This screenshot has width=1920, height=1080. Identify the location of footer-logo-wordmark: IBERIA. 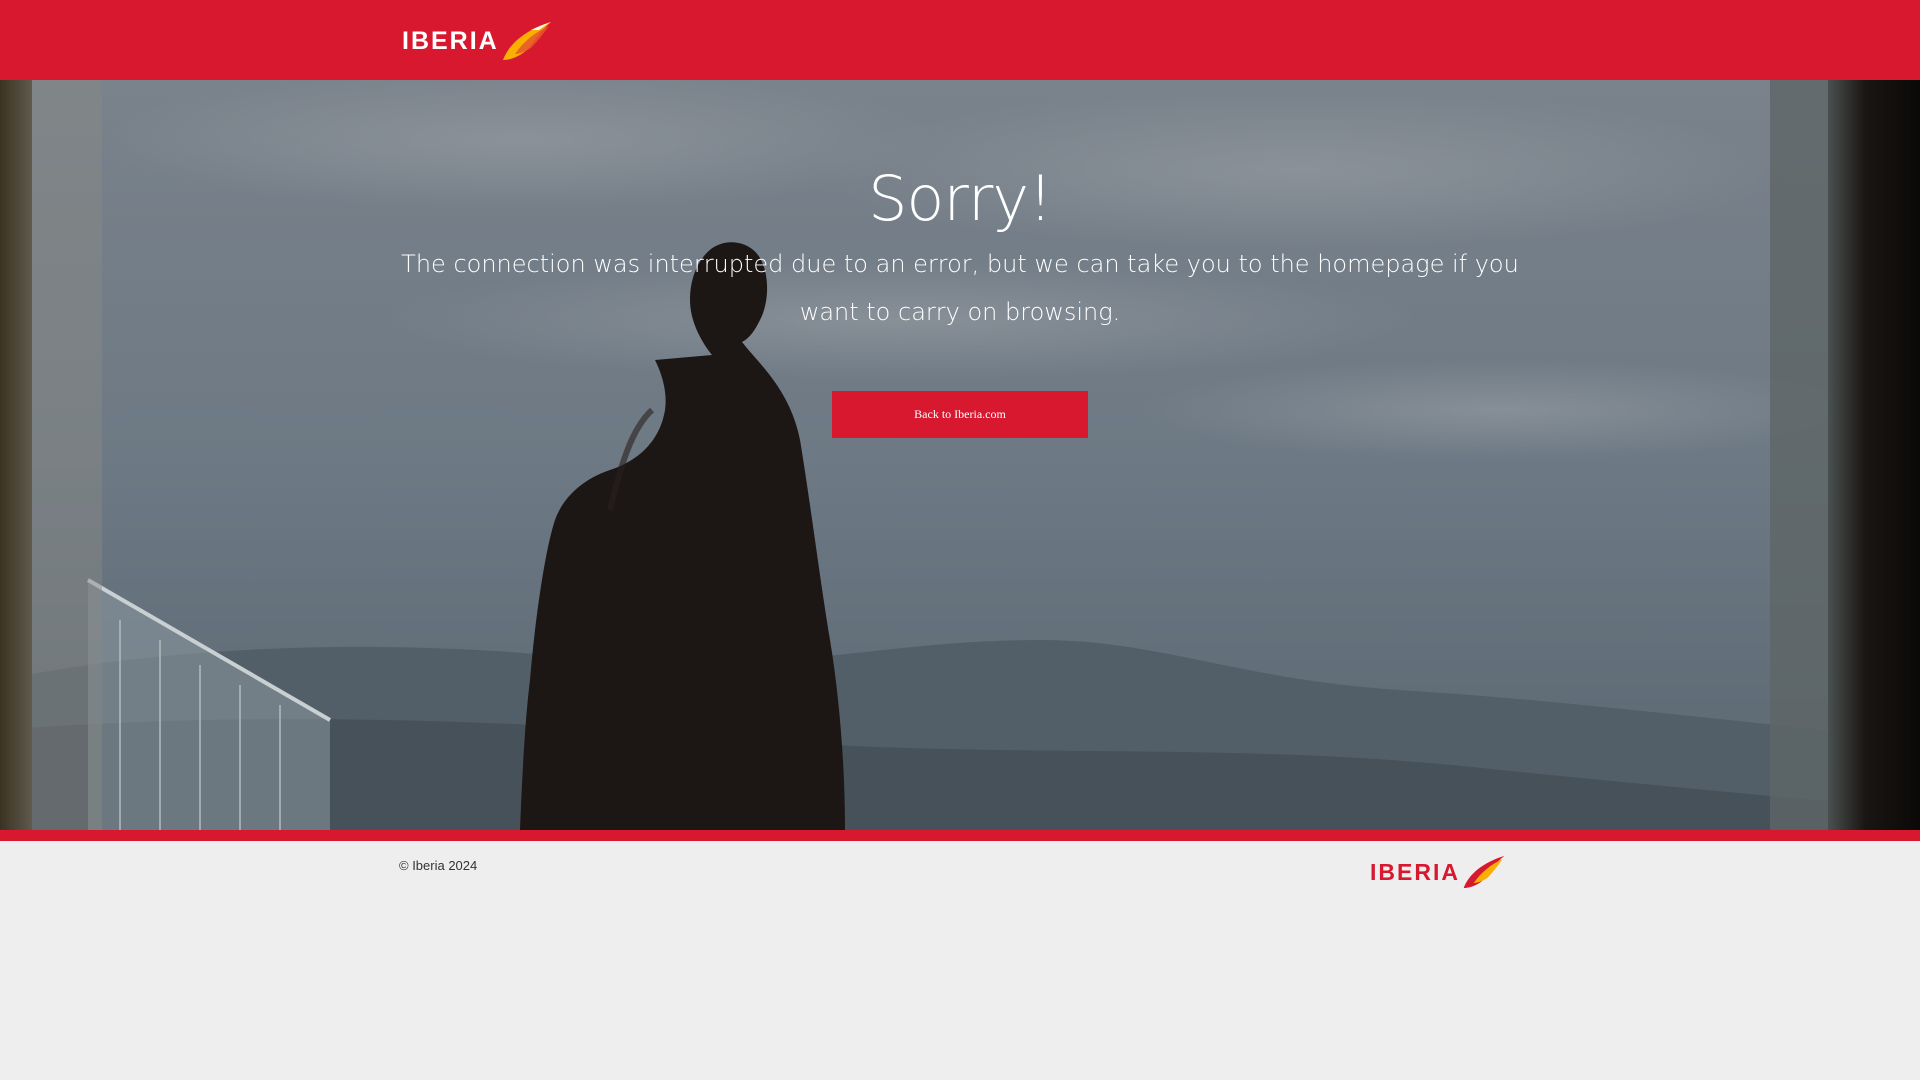
(1415, 871).